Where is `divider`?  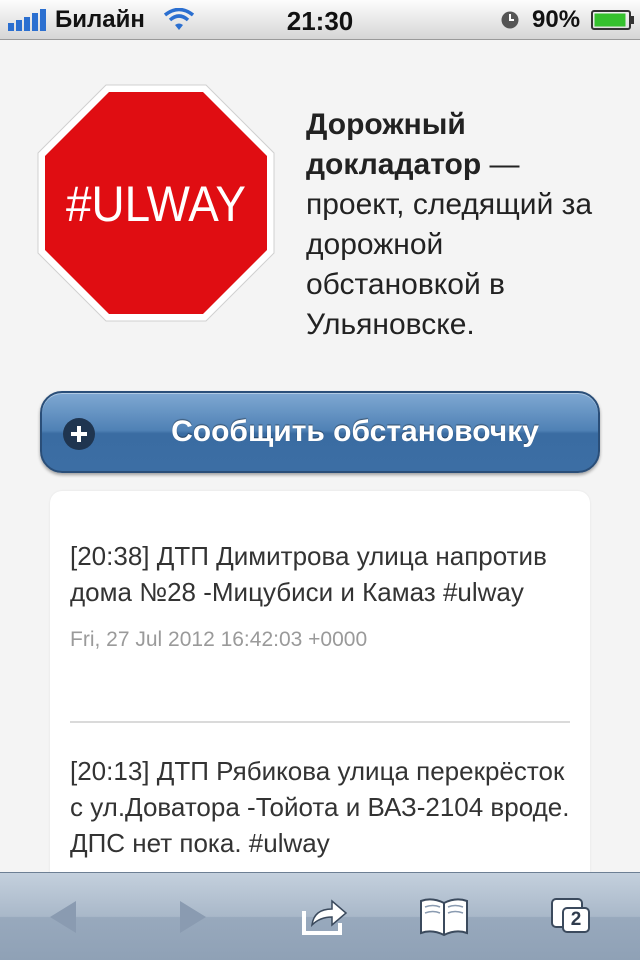 divider is located at coordinates (320, 722).